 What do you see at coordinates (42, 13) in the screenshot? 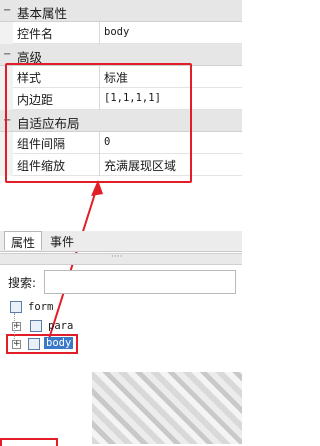
I see `category-title: 基本属性` at bounding box center [42, 13].